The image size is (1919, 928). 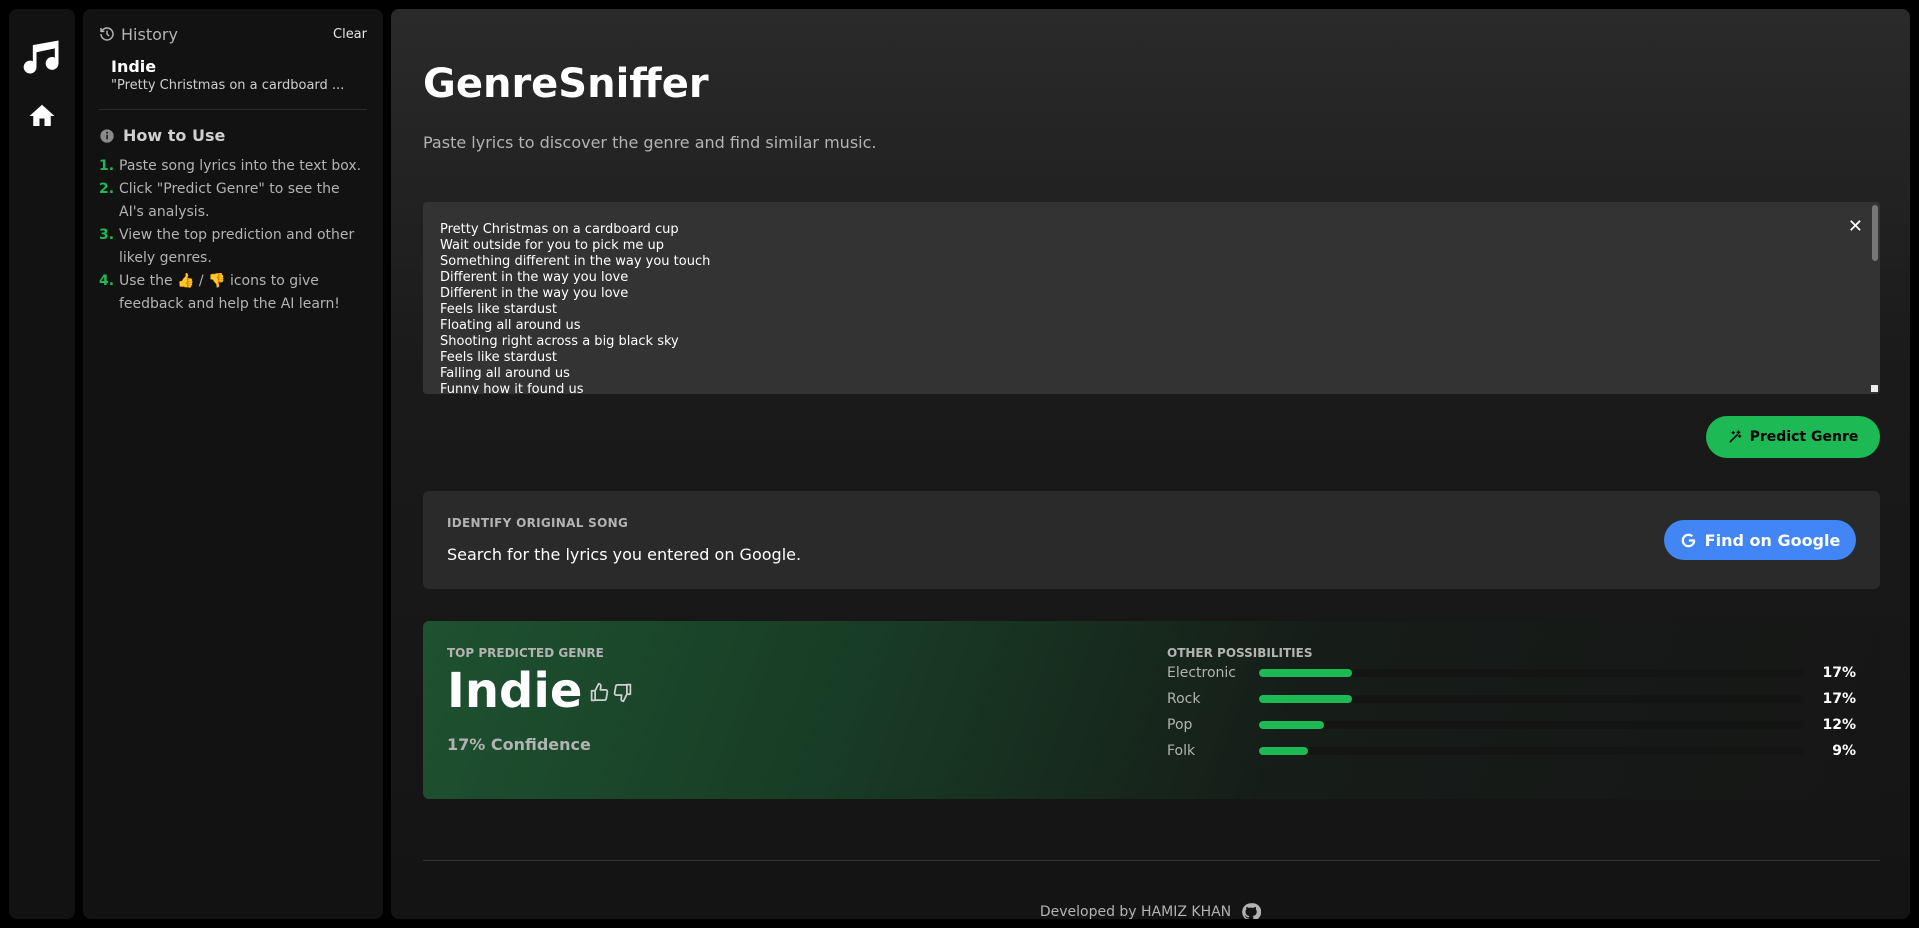 What do you see at coordinates (350, 34) in the screenshot?
I see `clear-history-button: Clear` at bounding box center [350, 34].